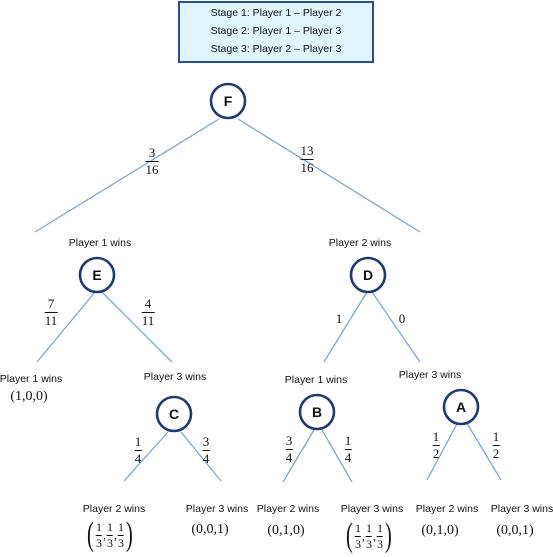 This screenshot has width=553, height=557. What do you see at coordinates (114, 509) in the screenshot?
I see `leaf-c-left-label: Player 2 wins` at bounding box center [114, 509].